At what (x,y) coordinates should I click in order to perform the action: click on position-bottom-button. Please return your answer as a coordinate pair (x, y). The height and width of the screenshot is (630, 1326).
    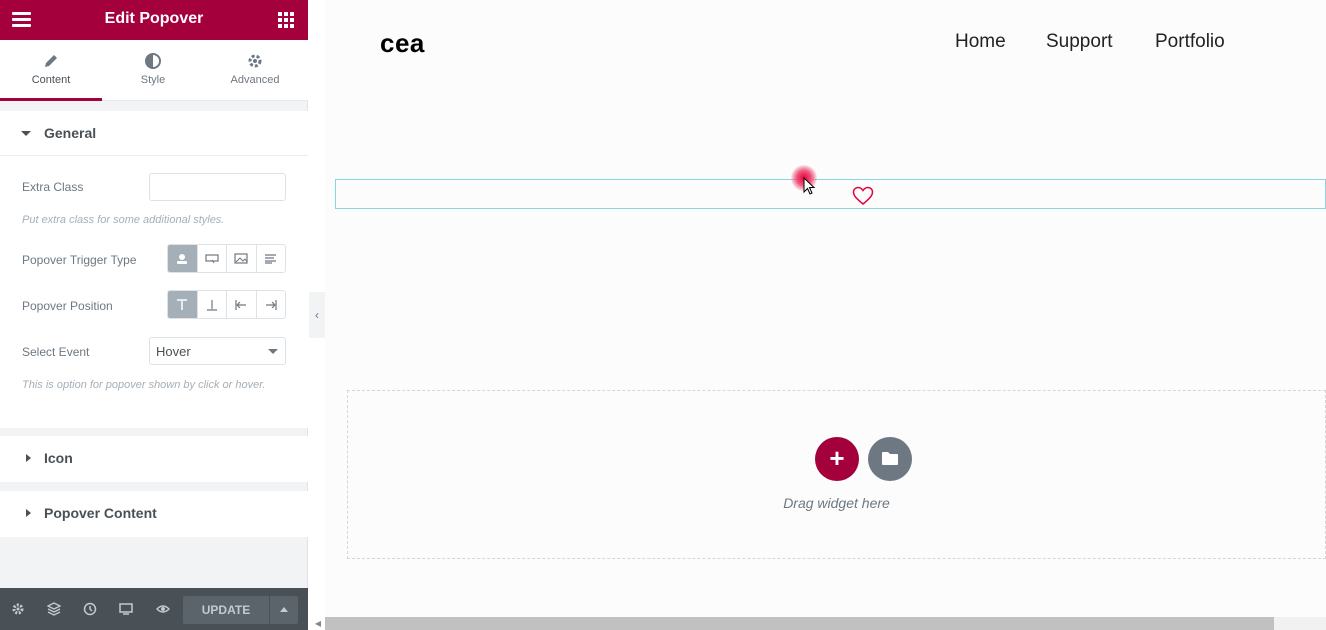
    Looking at the image, I should click on (212, 304).